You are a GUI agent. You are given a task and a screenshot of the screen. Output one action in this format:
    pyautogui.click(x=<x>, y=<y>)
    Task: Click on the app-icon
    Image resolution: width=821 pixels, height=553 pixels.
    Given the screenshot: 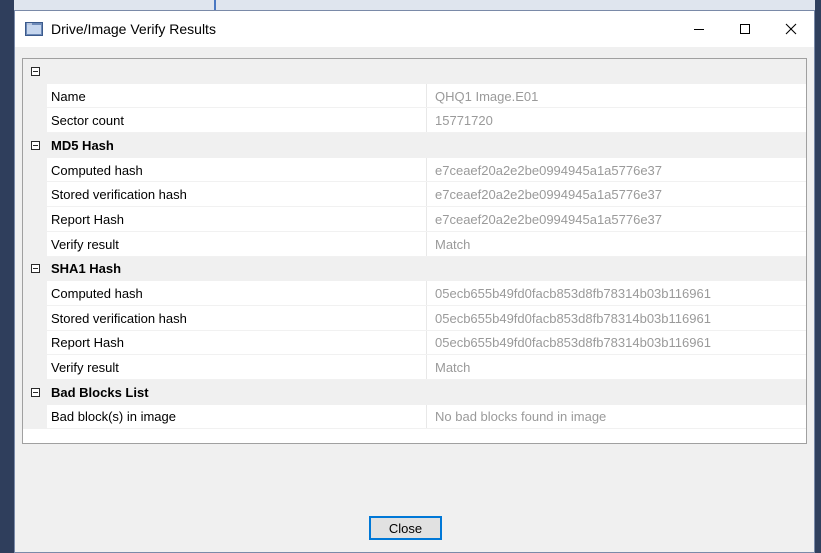 What is the action you would take?
    pyautogui.click(x=34, y=29)
    